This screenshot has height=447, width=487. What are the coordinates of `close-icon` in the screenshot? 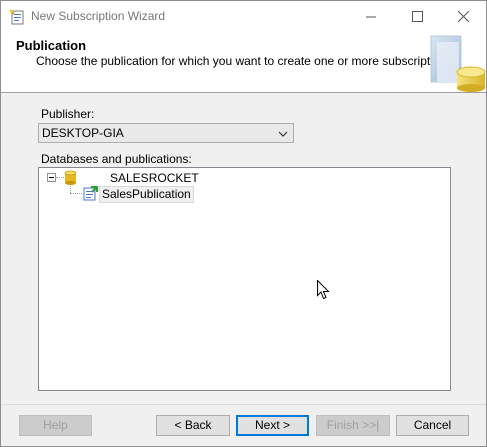 It's located at (463, 16).